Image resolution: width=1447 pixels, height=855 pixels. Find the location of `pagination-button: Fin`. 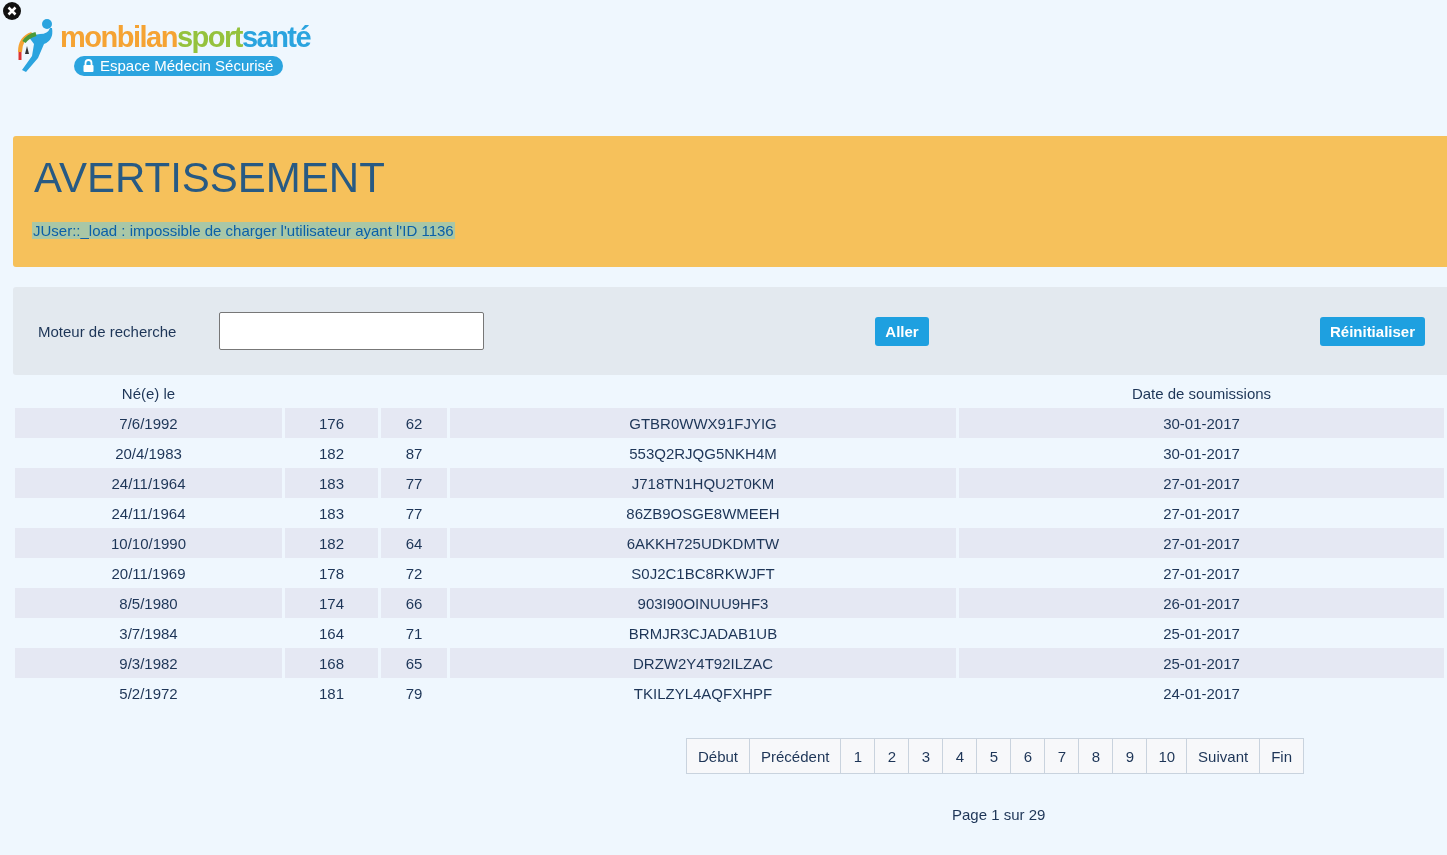

pagination-button: Fin is located at coordinates (1281, 756).